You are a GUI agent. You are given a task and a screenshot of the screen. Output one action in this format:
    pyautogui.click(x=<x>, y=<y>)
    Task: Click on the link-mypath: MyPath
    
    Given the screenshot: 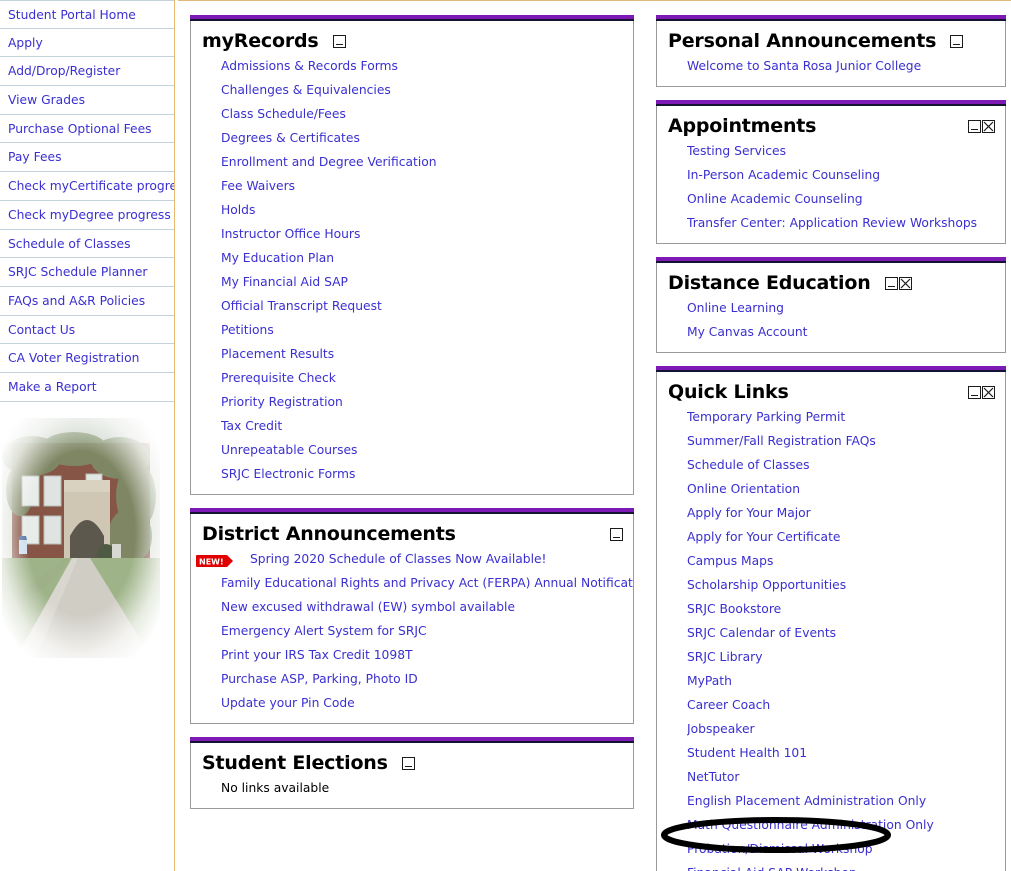 What is the action you would take?
    pyautogui.click(x=709, y=681)
    